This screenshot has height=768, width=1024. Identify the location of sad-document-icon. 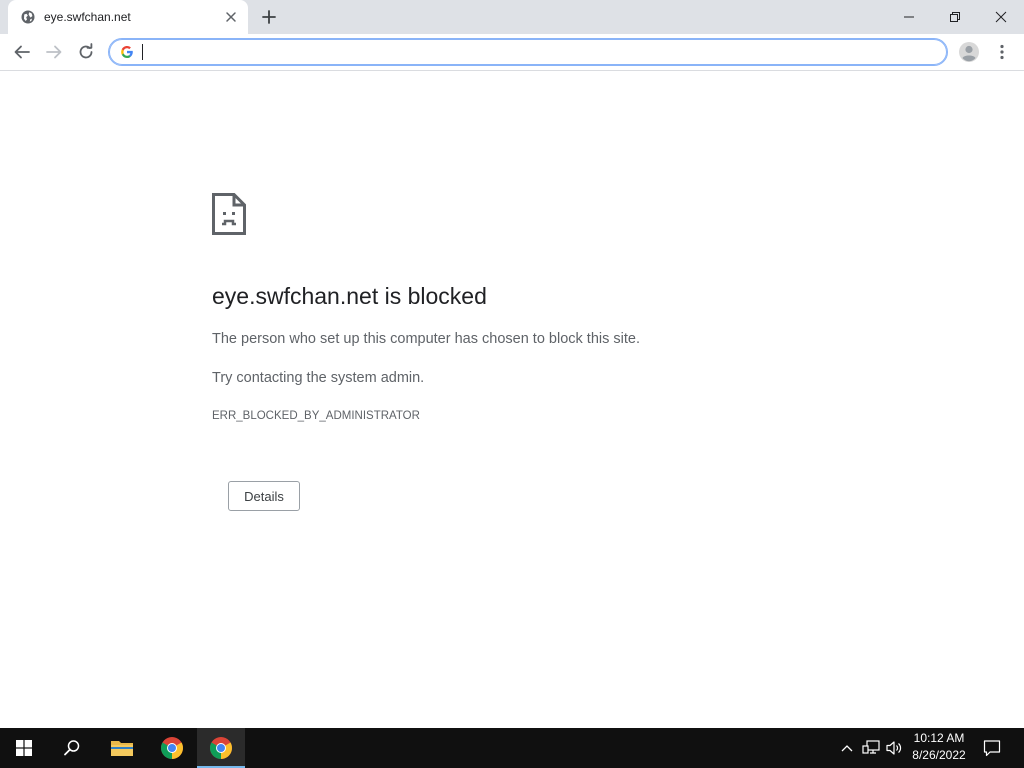
(229, 214).